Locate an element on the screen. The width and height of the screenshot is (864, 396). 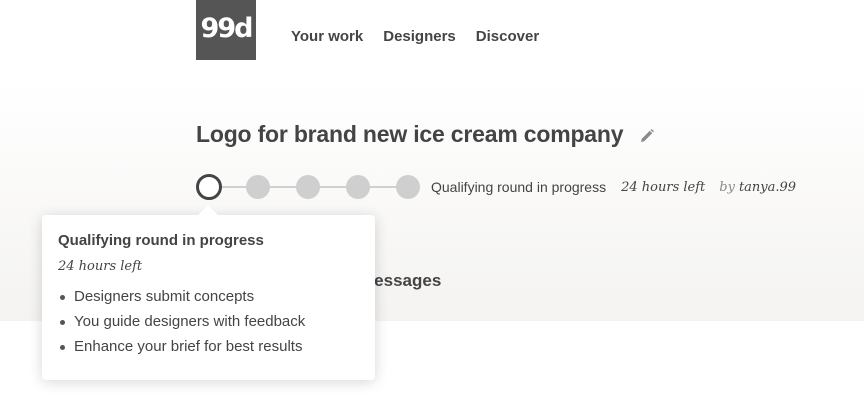
brand-logo: 99d is located at coordinates (226, 30).